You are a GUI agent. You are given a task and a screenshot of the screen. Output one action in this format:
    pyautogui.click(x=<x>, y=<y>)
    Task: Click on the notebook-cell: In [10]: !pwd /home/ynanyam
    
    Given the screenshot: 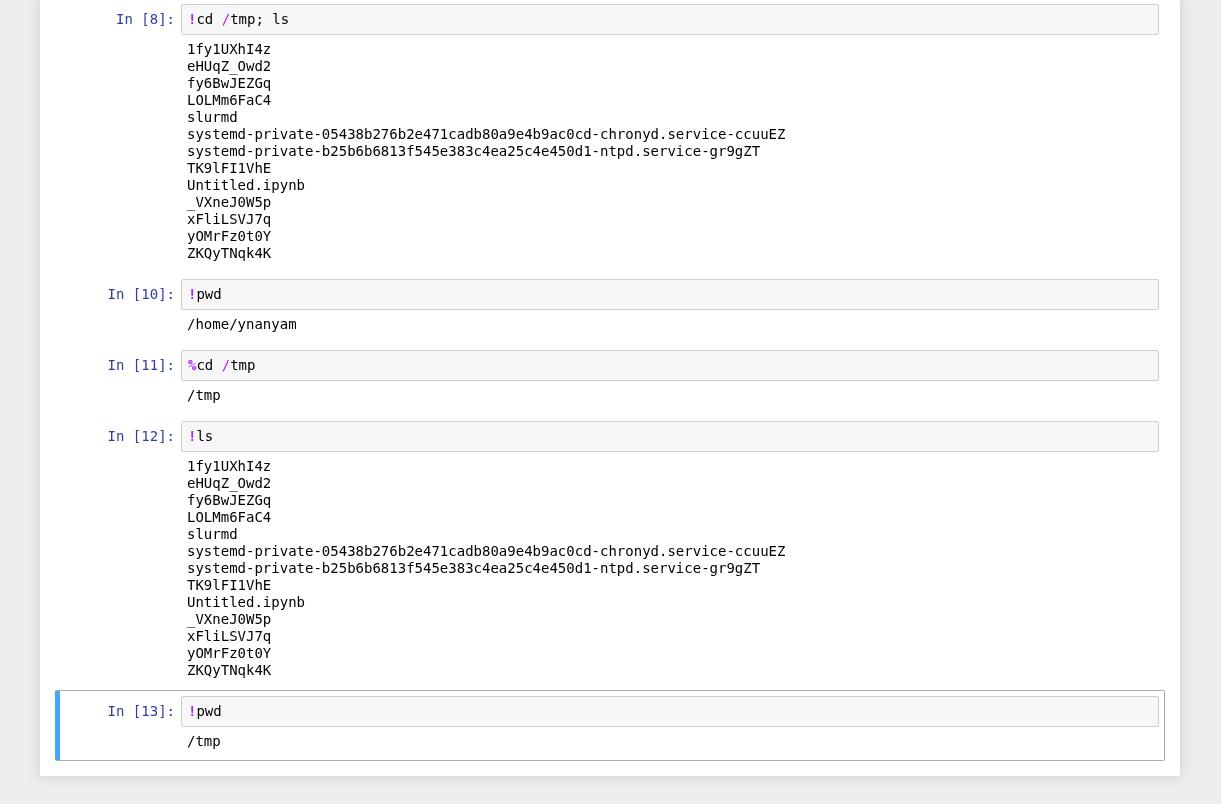 What is the action you would take?
    pyautogui.click(x=610, y=308)
    